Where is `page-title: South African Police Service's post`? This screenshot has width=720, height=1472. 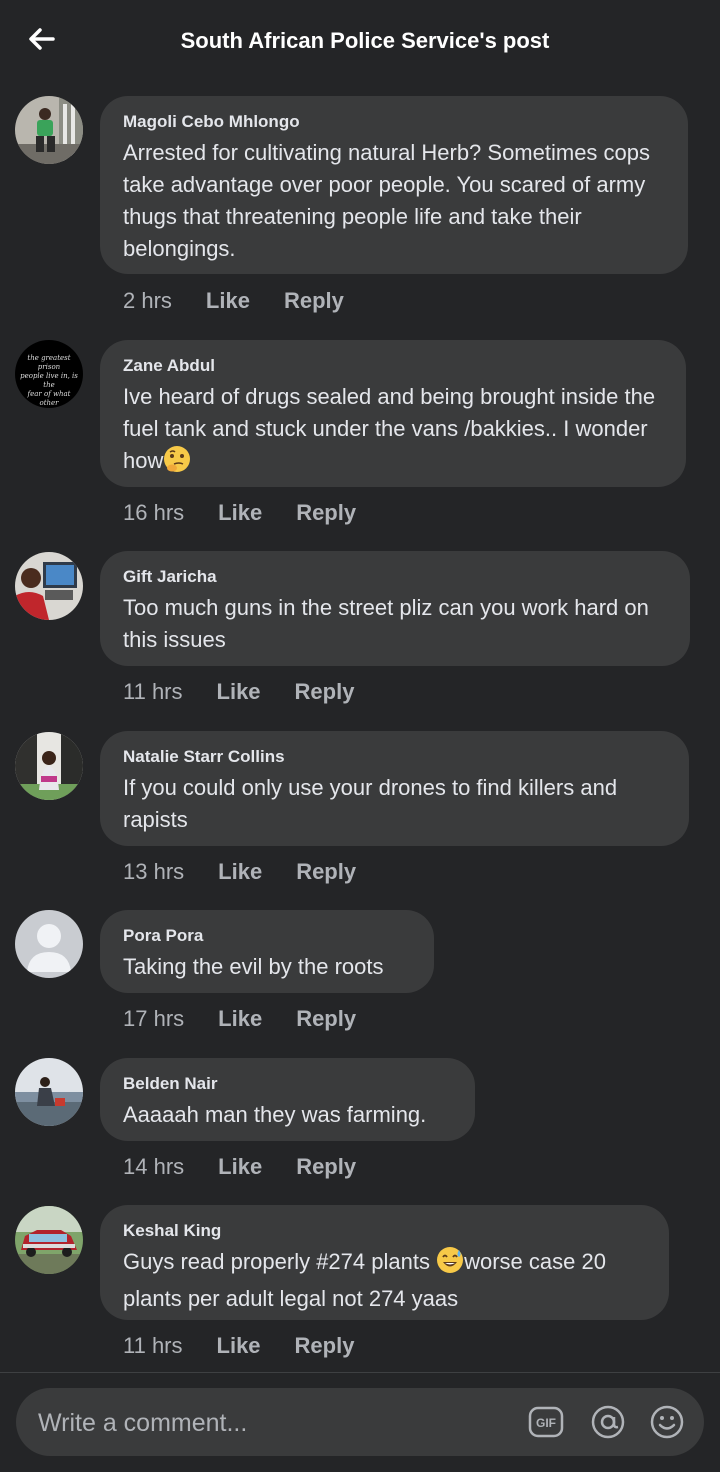
page-title: South African Police Service's post is located at coordinates (365, 40).